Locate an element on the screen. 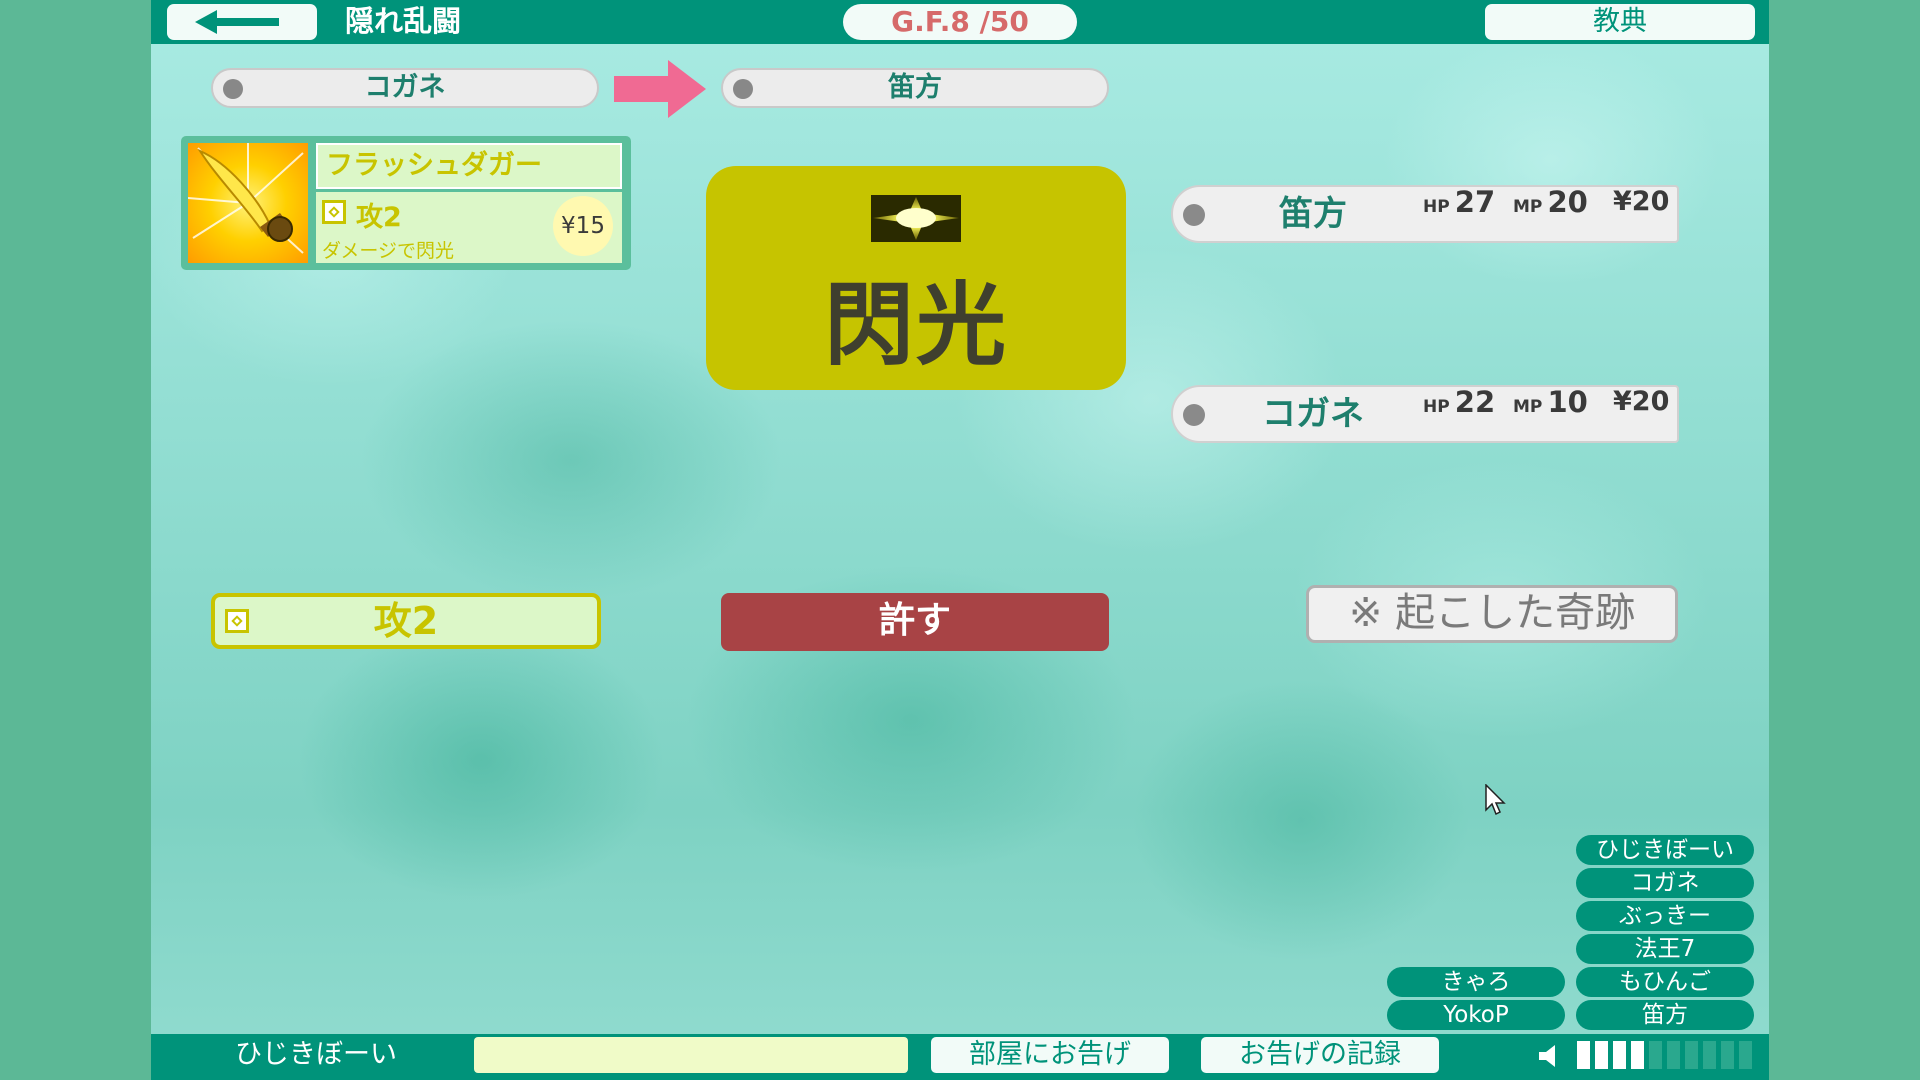 The width and height of the screenshot is (1920, 1080). bottom-bar: ひじきぼーい 部屋にお告げ お告げの記録 is located at coordinates (960, 1057).